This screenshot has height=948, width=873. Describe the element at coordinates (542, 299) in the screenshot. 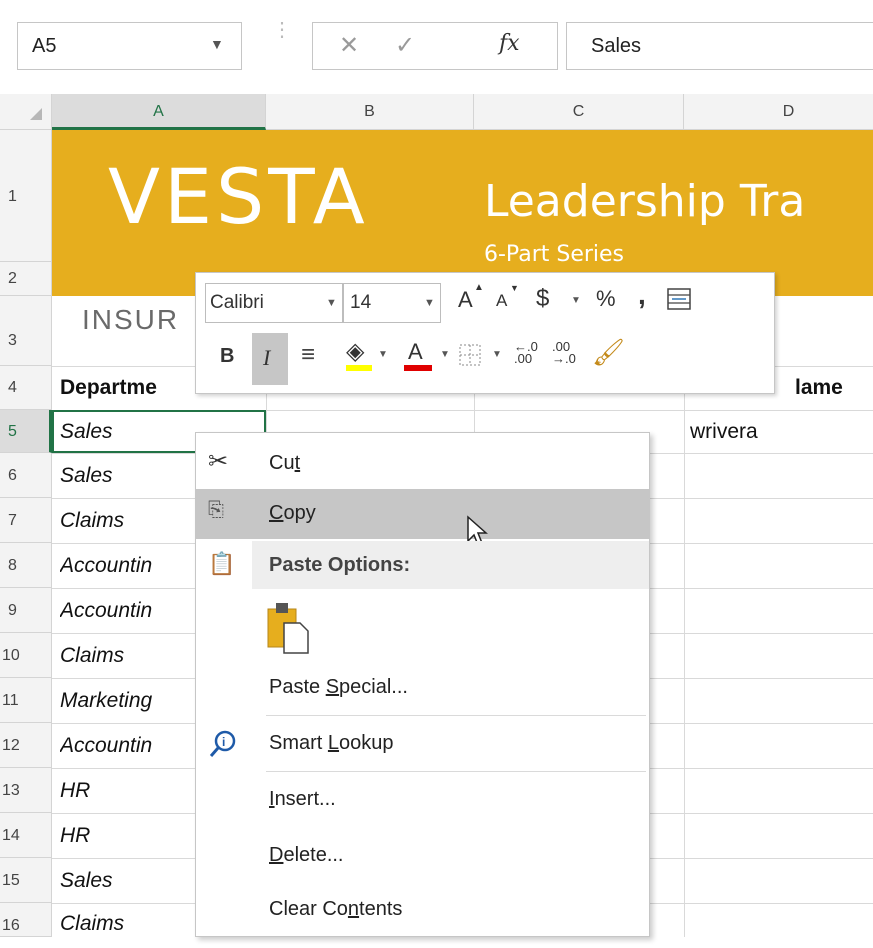

I see `currency-icon: $` at that location.